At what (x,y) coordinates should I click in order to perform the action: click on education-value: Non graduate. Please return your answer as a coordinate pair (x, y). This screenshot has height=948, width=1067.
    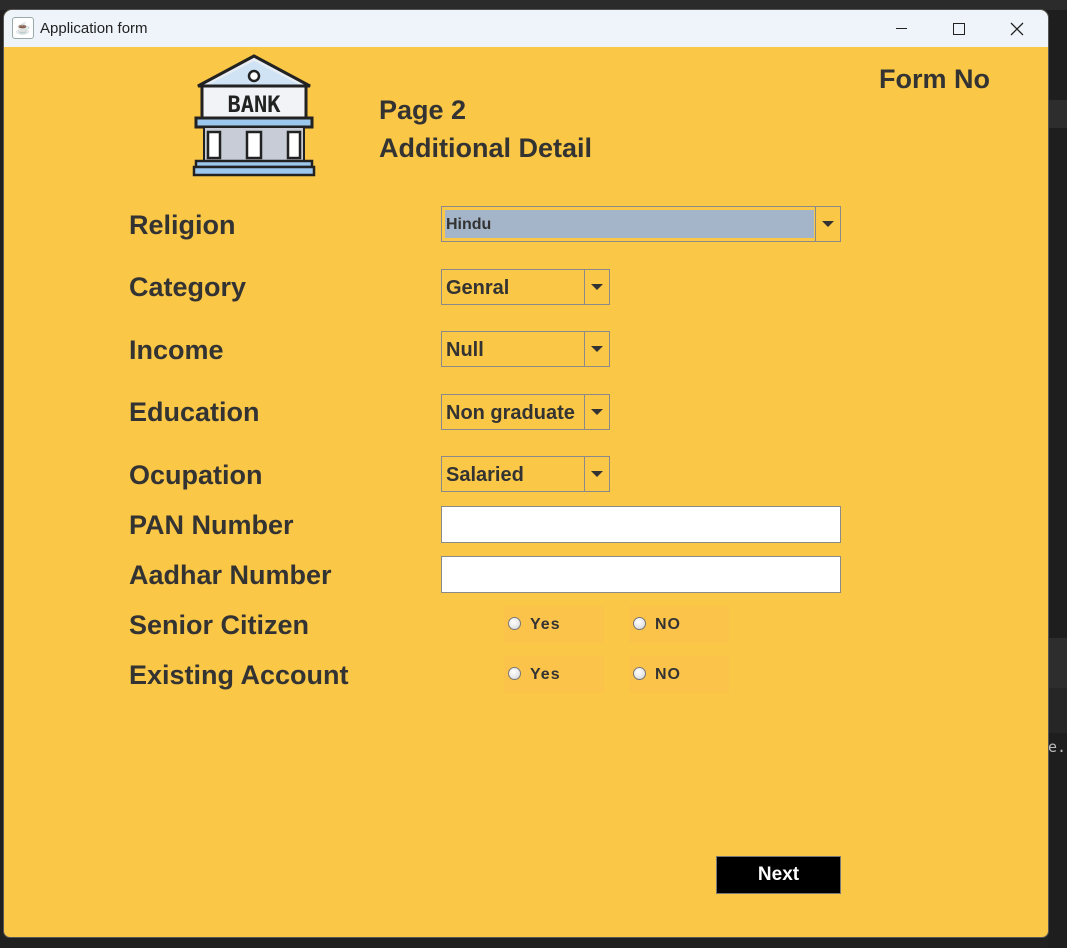
    Looking at the image, I should click on (510, 413).